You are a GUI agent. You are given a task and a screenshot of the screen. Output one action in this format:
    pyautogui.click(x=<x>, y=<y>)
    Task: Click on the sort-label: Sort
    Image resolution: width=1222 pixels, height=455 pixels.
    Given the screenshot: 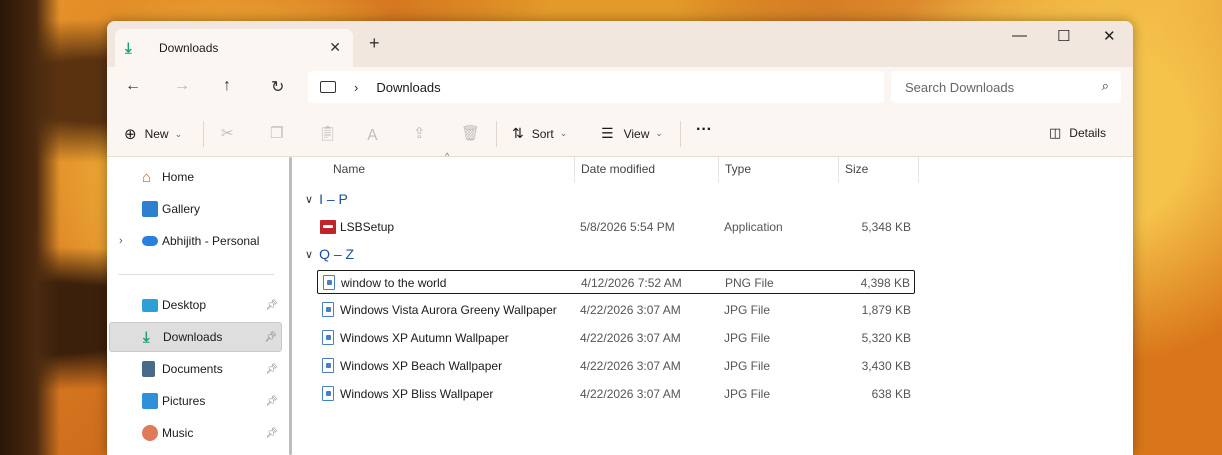 What is the action you would take?
    pyautogui.click(x=542, y=133)
    